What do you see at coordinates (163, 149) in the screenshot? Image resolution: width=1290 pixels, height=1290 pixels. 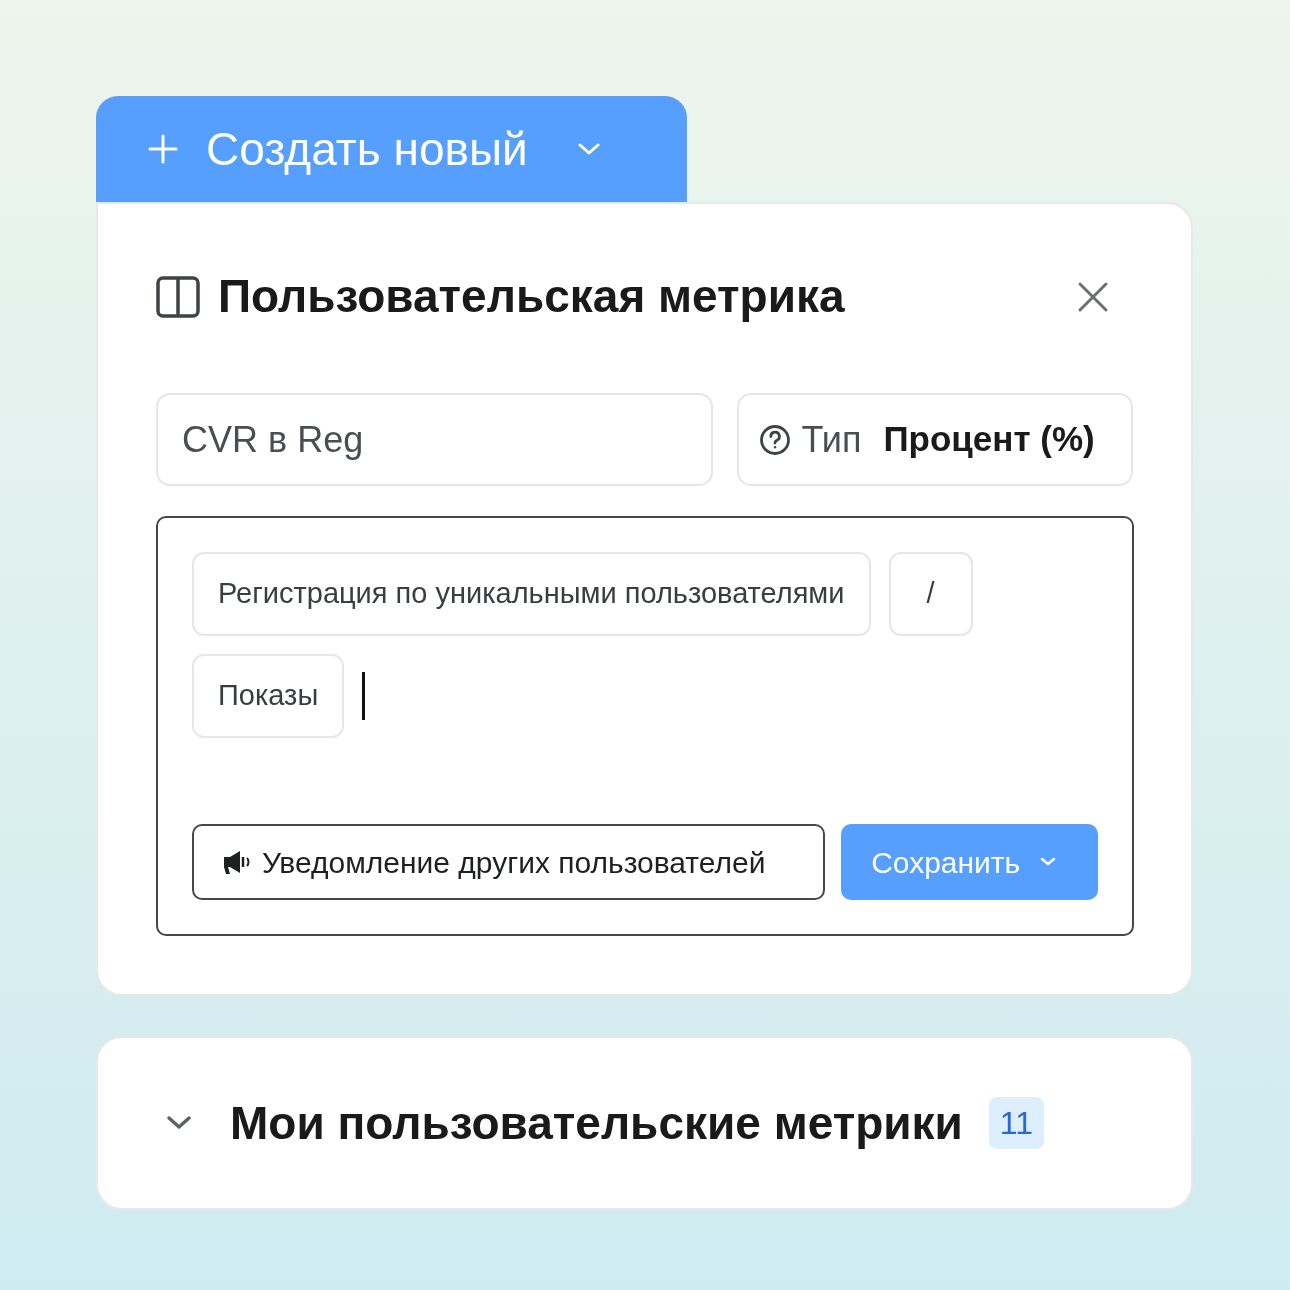 I see `plus-icon` at bounding box center [163, 149].